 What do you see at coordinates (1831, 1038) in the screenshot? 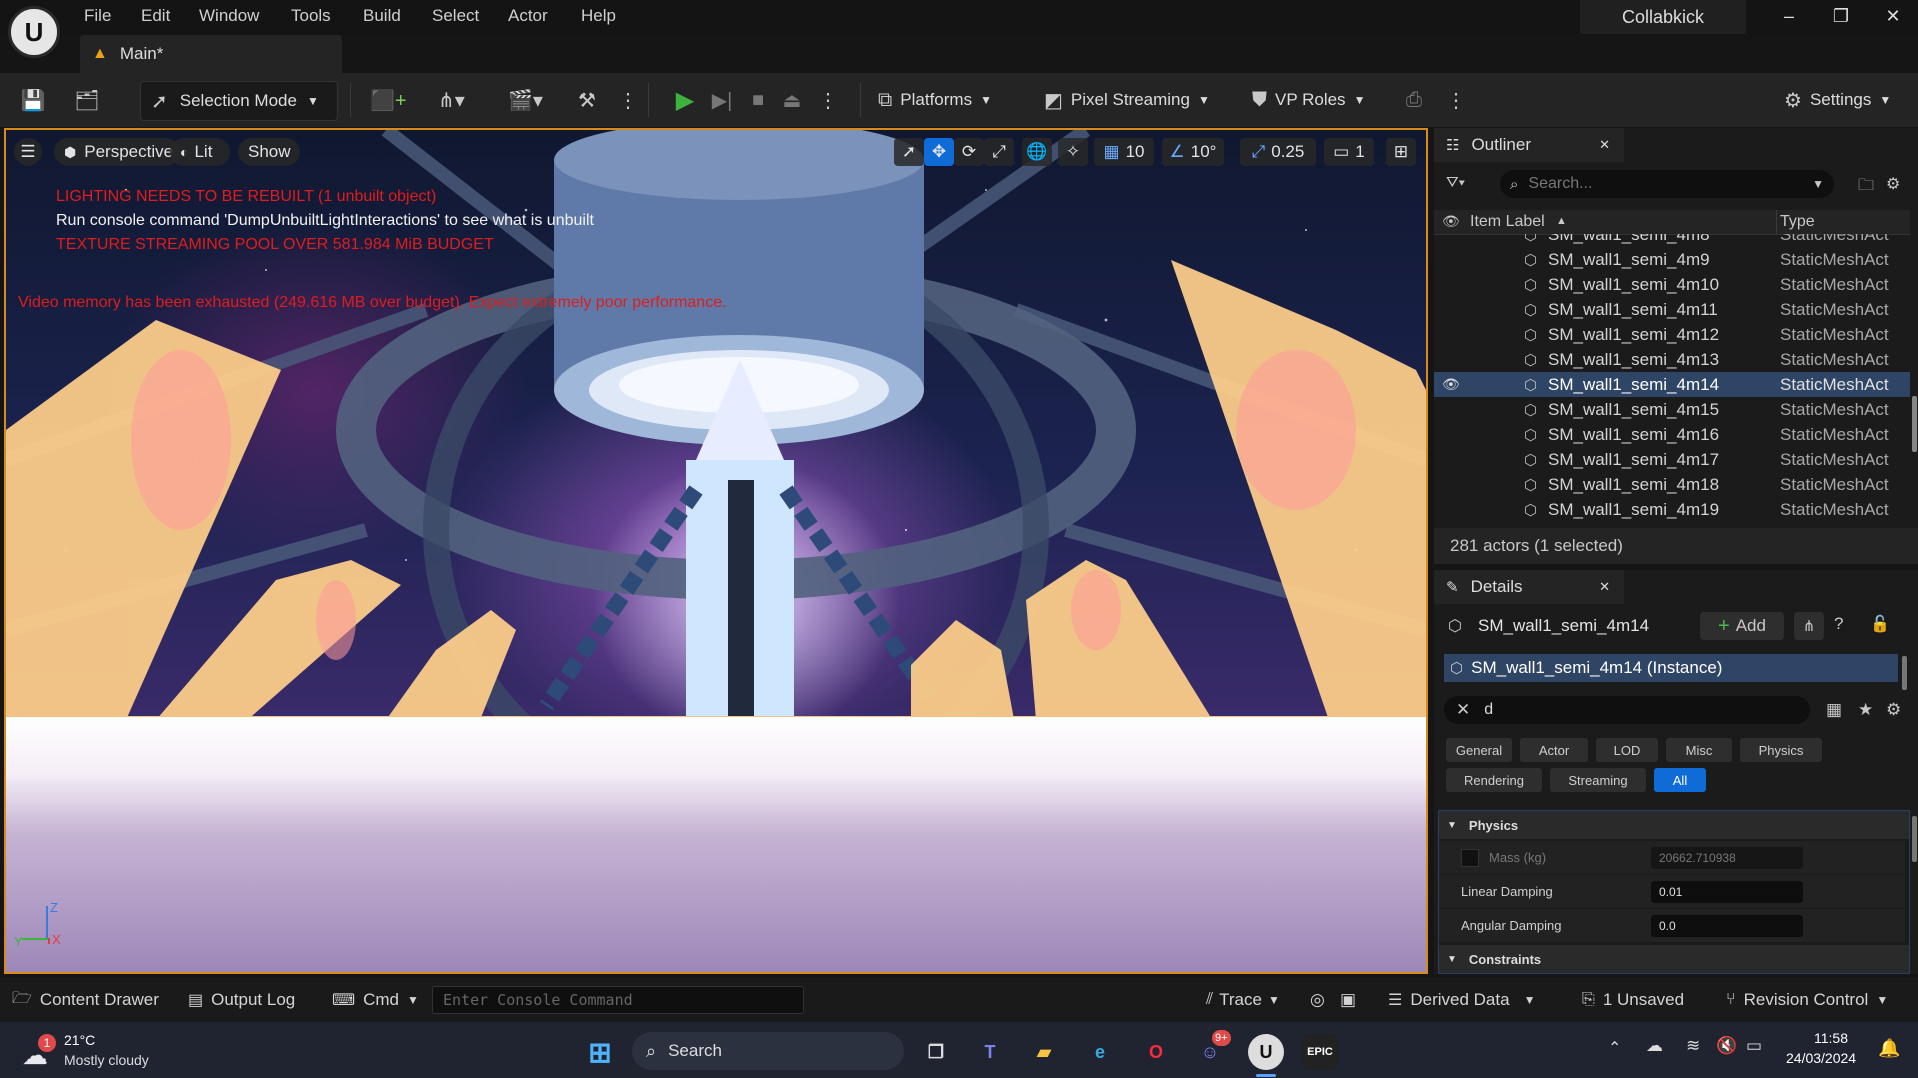
I see `clock-time: 11:58` at bounding box center [1831, 1038].